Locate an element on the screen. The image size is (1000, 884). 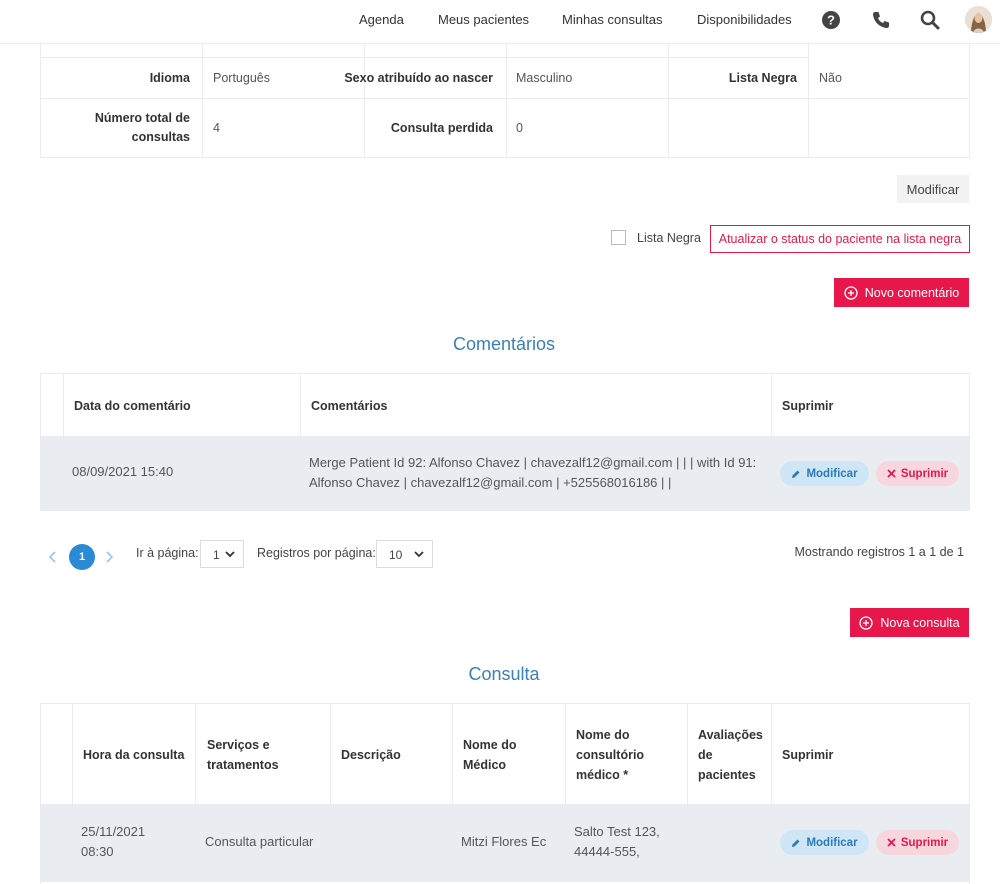
delete-consult-label: Suprimir is located at coordinates (924, 842).